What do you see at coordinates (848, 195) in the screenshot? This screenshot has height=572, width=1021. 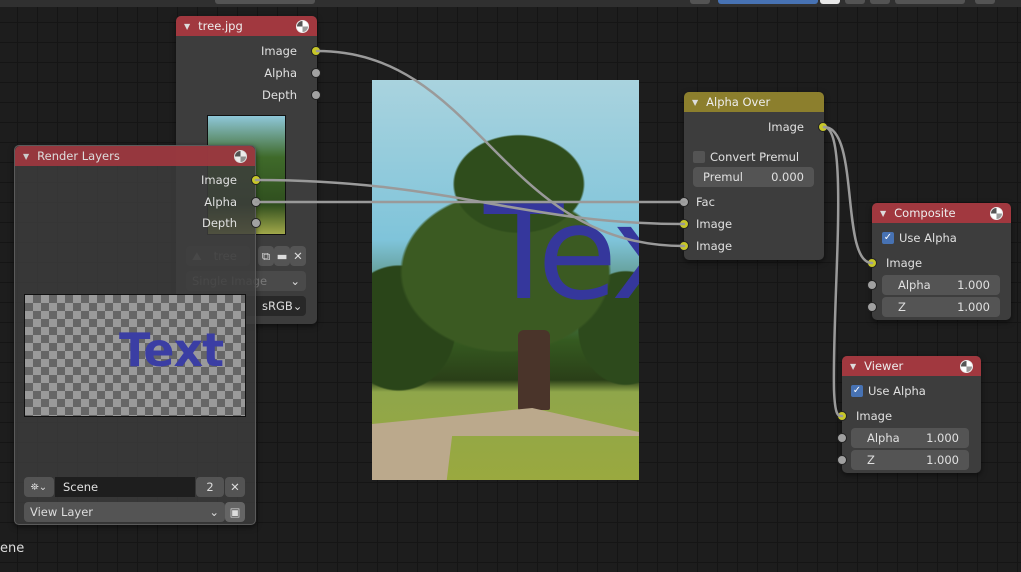 I see `link-alphaover-to-composite` at bounding box center [848, 195].